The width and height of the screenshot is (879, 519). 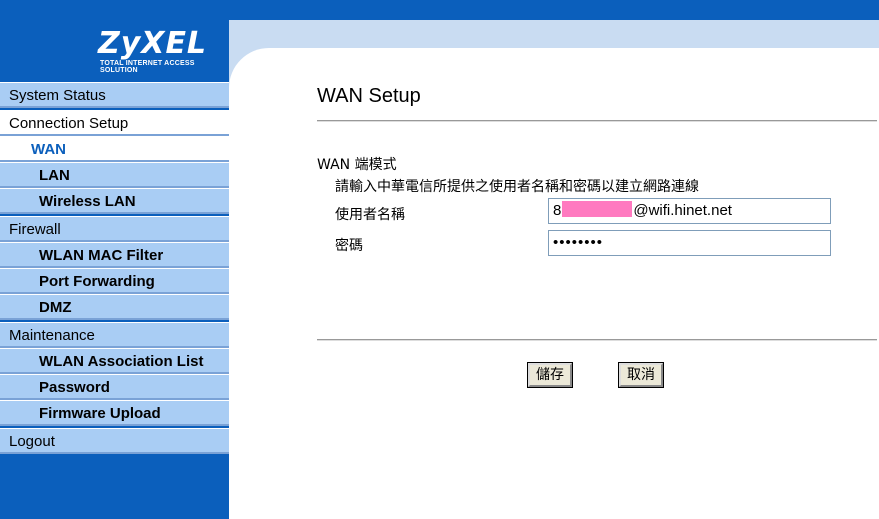 What do you see at coordinates (114, 95) in the screenshot?
I see `sidebar-item-system-status: System Status` at bounding box center [114, 95].